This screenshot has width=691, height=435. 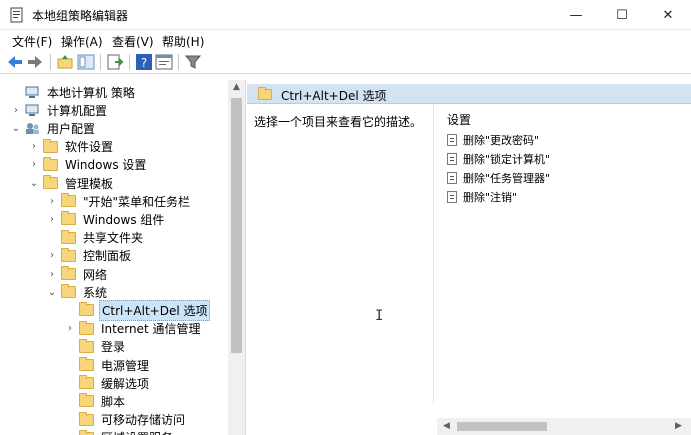 I want to click on tree-item-label: 用户配置, so click(x=71, y=128).